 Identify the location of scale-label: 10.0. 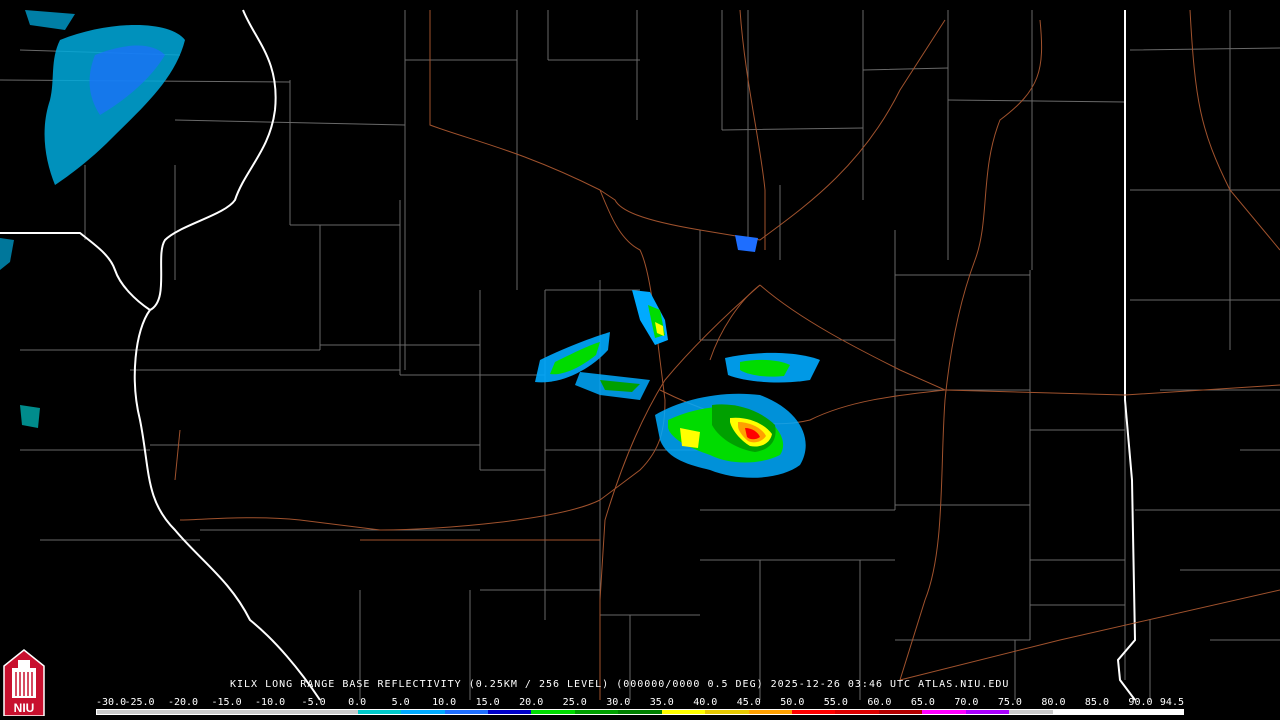
(444, 702).